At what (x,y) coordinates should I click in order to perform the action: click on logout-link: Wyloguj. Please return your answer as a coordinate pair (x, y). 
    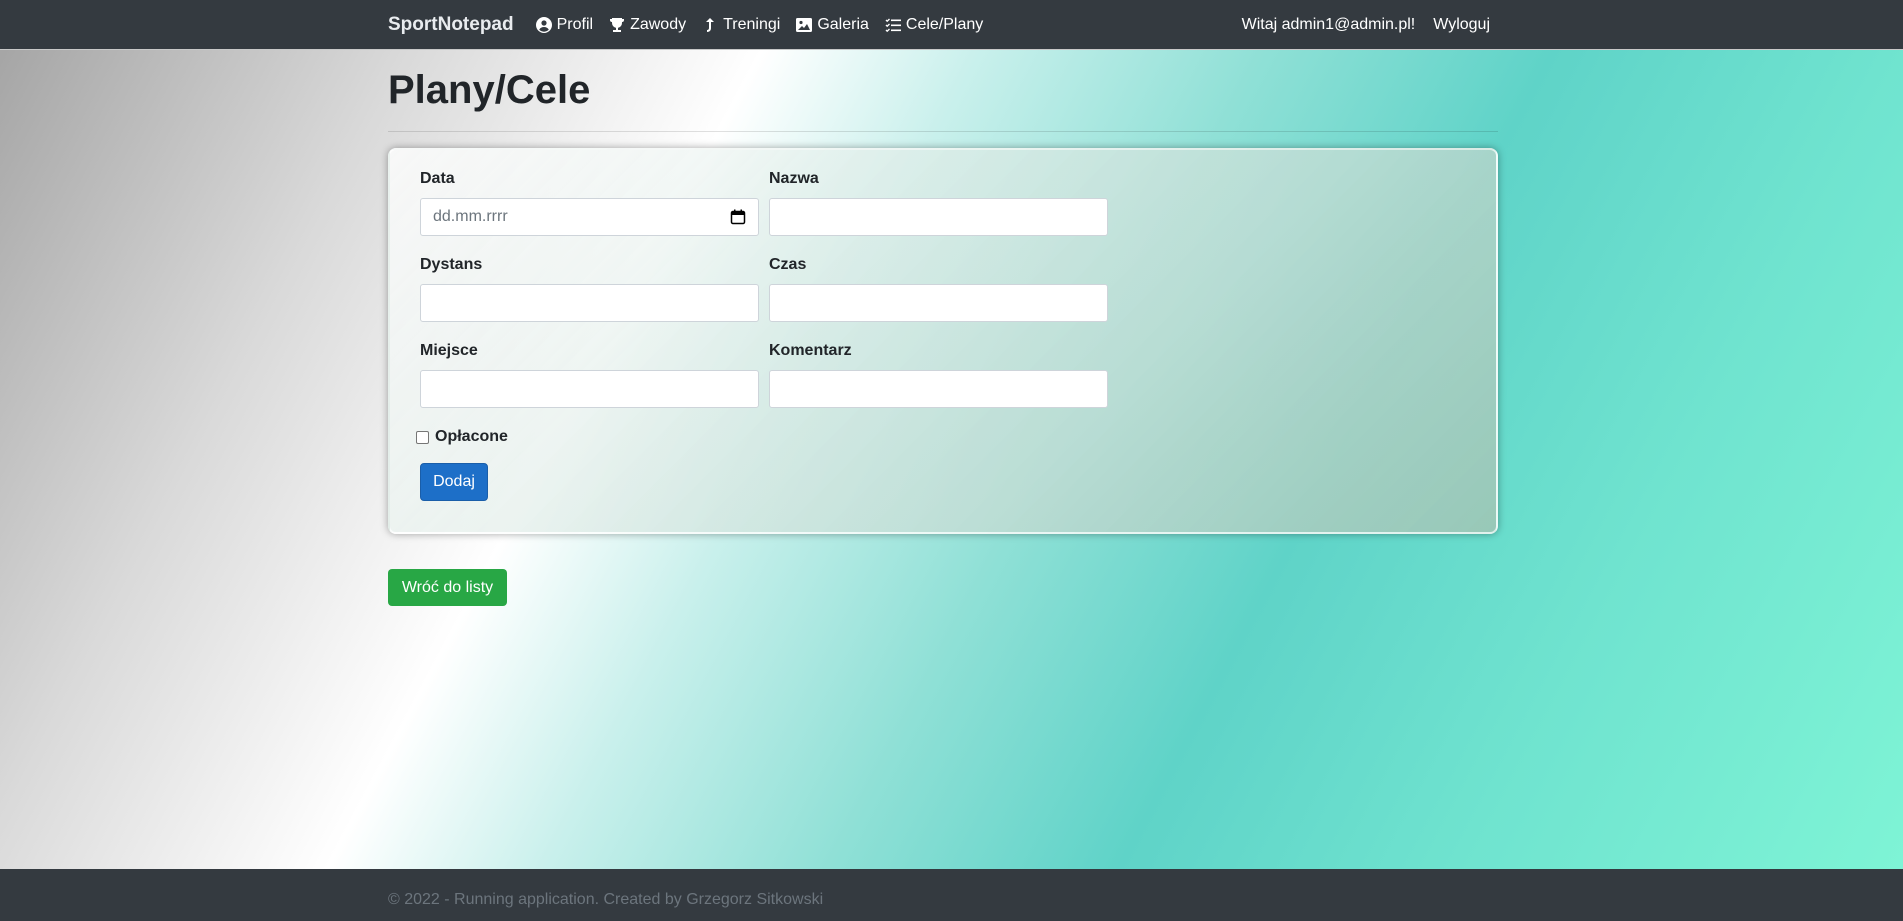
    Looking at the image, I should click on (1461, 25).